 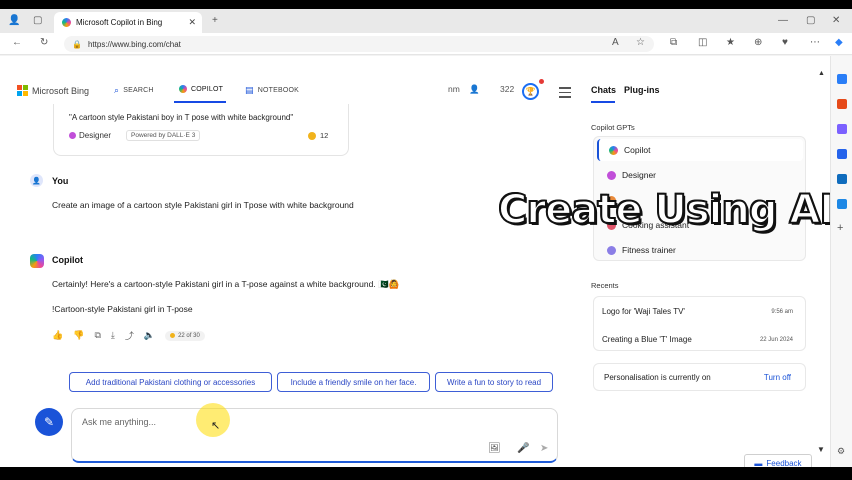 I want to click on gpt-item-label: Copilot, so click(x=637, y=150).